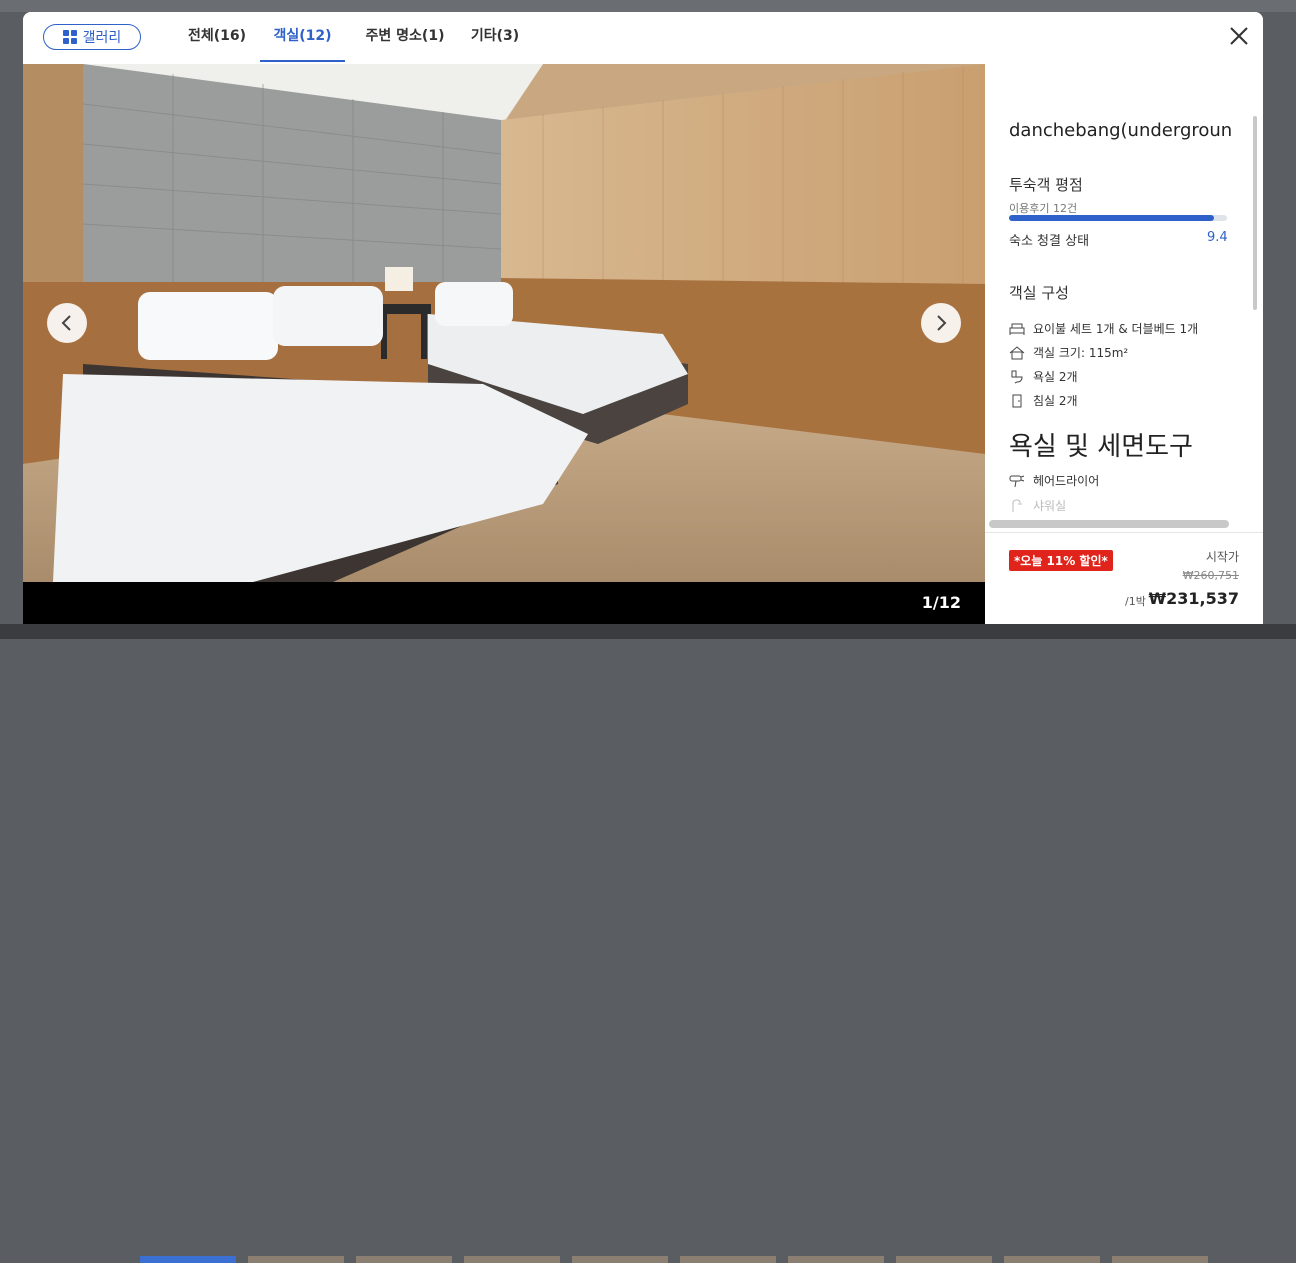  Describe the element at coordinates (1124, 578) in the screenshot. I see `price-box: *오늘 11% 할인* 시작가 ₩260,751 /1박 ₩231,537` at that location.